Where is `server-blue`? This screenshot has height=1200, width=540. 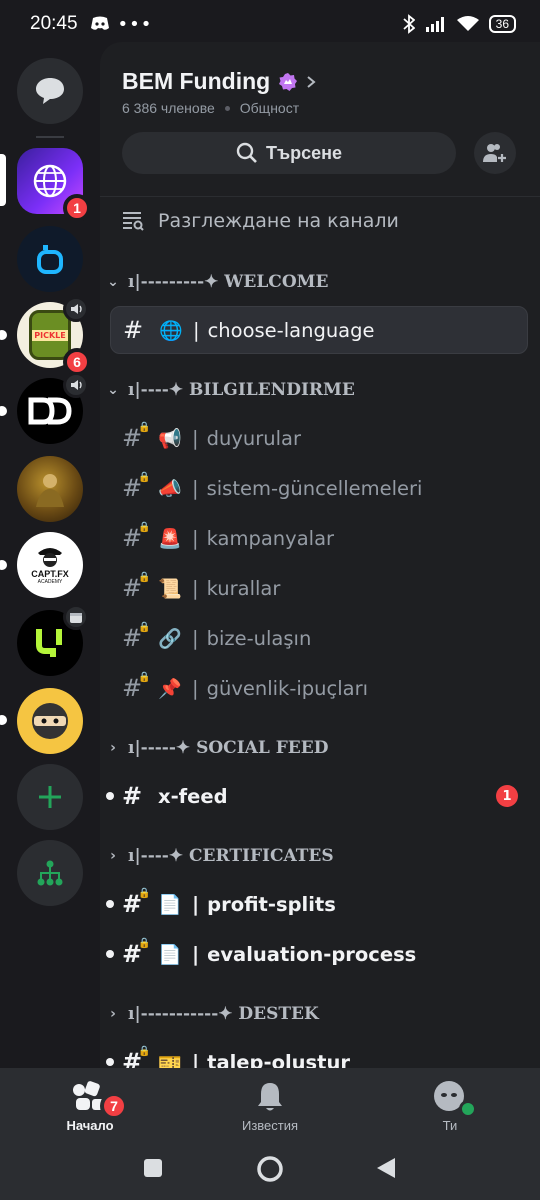
server-blue is located at coordinates (50, 259).